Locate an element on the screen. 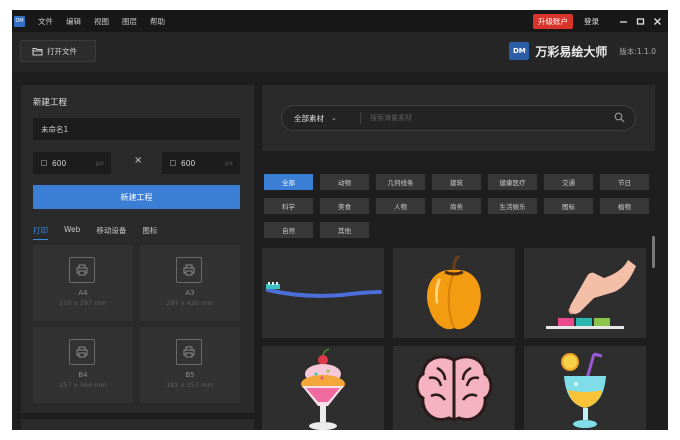 This screenshot has height=440, width=680. menubar-right: 升级账户 登录 is located at coordinates (598, 21).